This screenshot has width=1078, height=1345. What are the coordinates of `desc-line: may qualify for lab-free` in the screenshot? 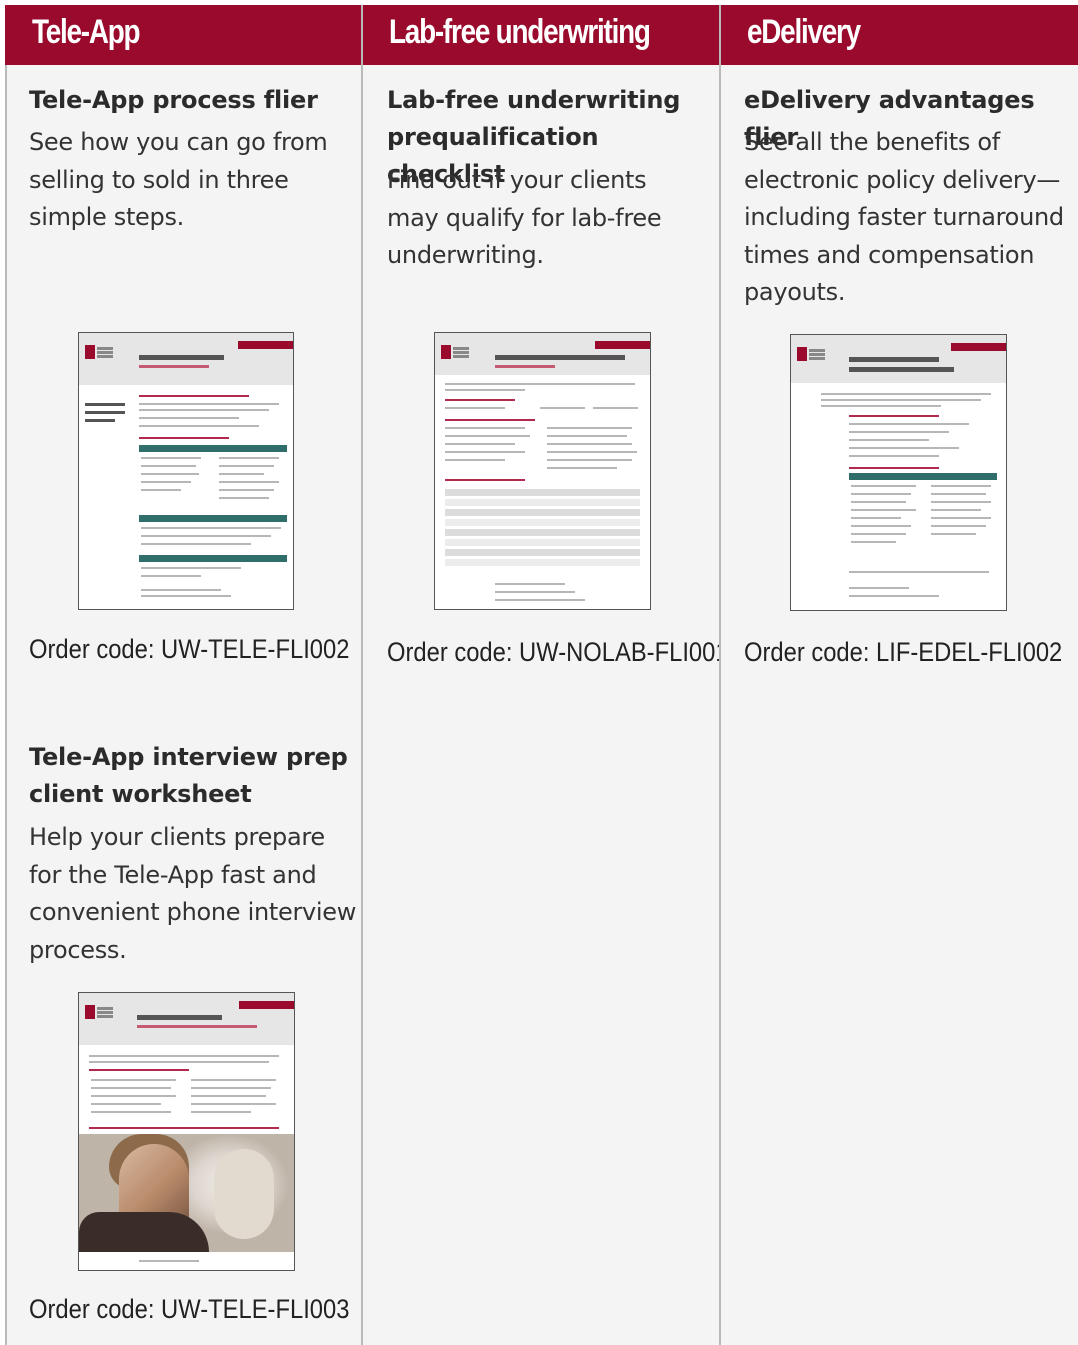 It's located at (524, 217).